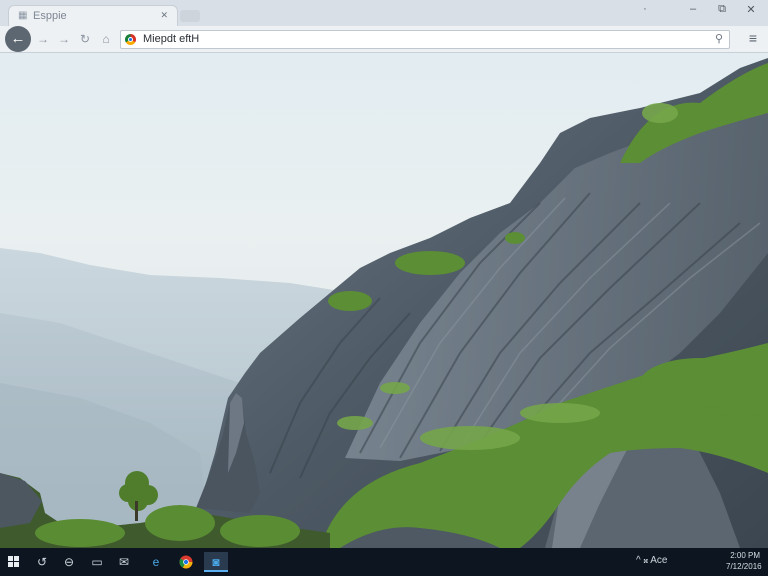  Describe the element at coordinates (69, 562) in the screenshot. I see `task-view-icon: ⊖` at that location.